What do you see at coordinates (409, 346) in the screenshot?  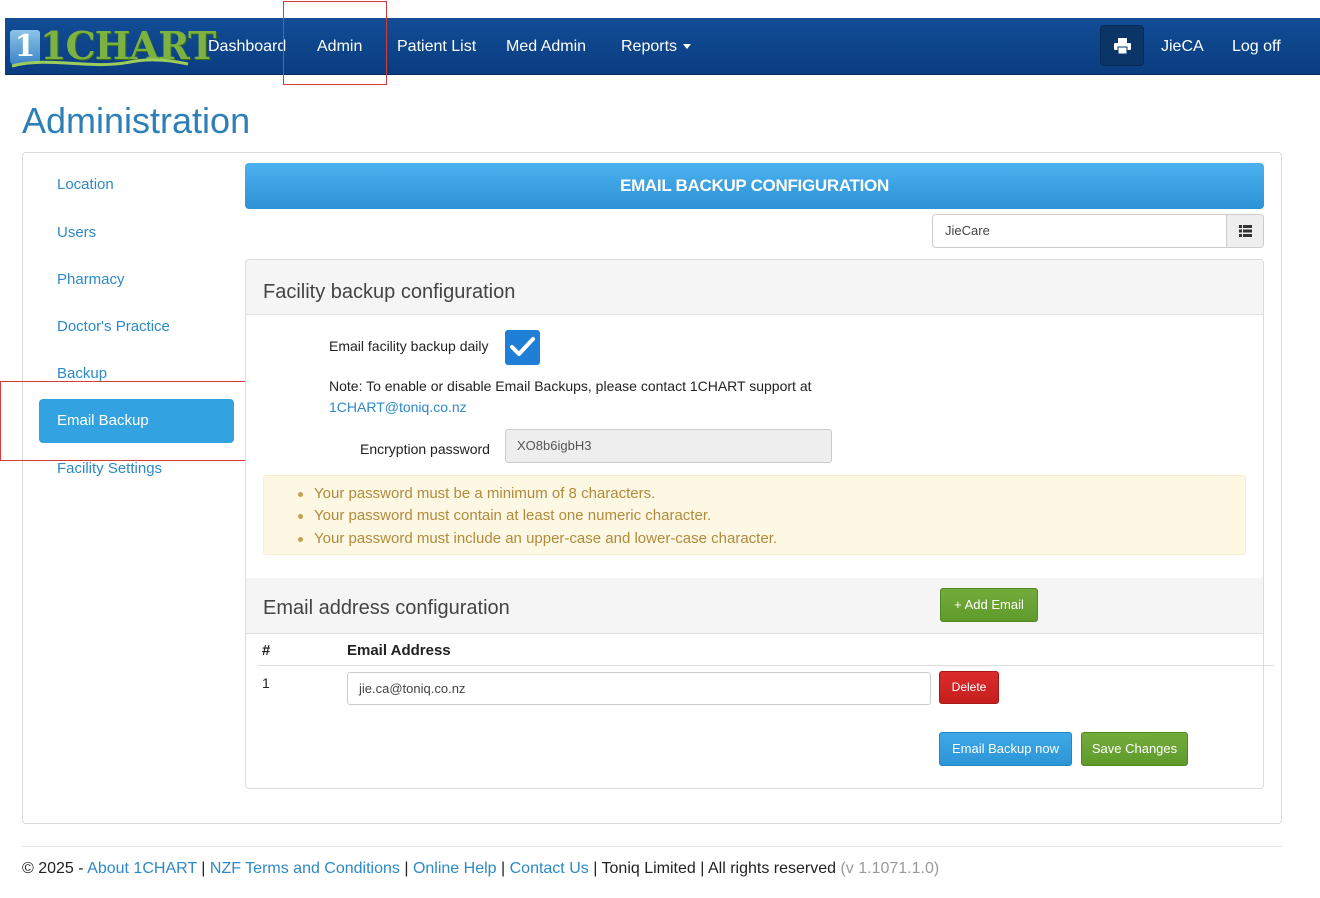 I see `daily-backup-label: Email facility backup daily` at bounding box center [409, 346].